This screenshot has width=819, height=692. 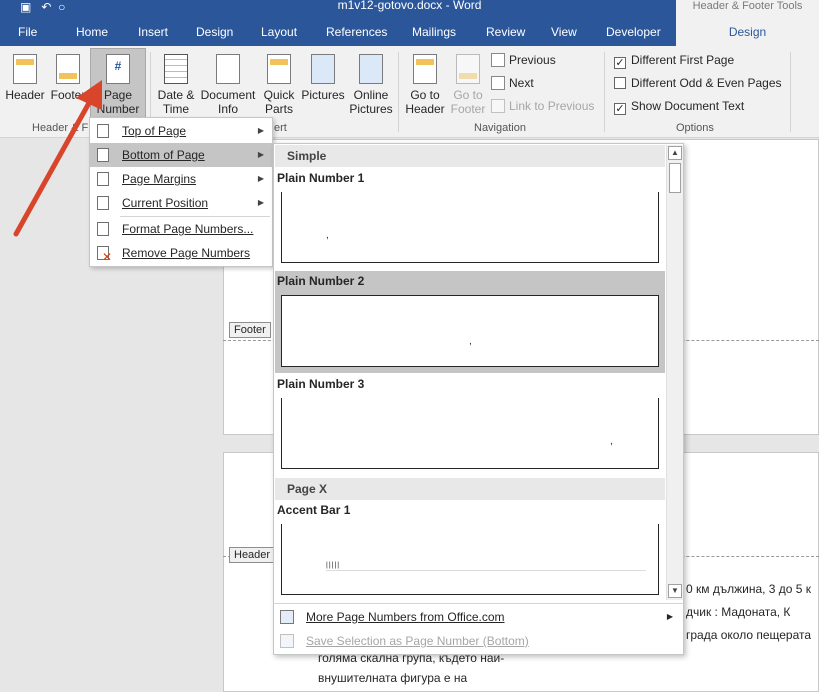 I want to click on gallery-scrollbar: ▲ ▼, so click(x=674, y=372).